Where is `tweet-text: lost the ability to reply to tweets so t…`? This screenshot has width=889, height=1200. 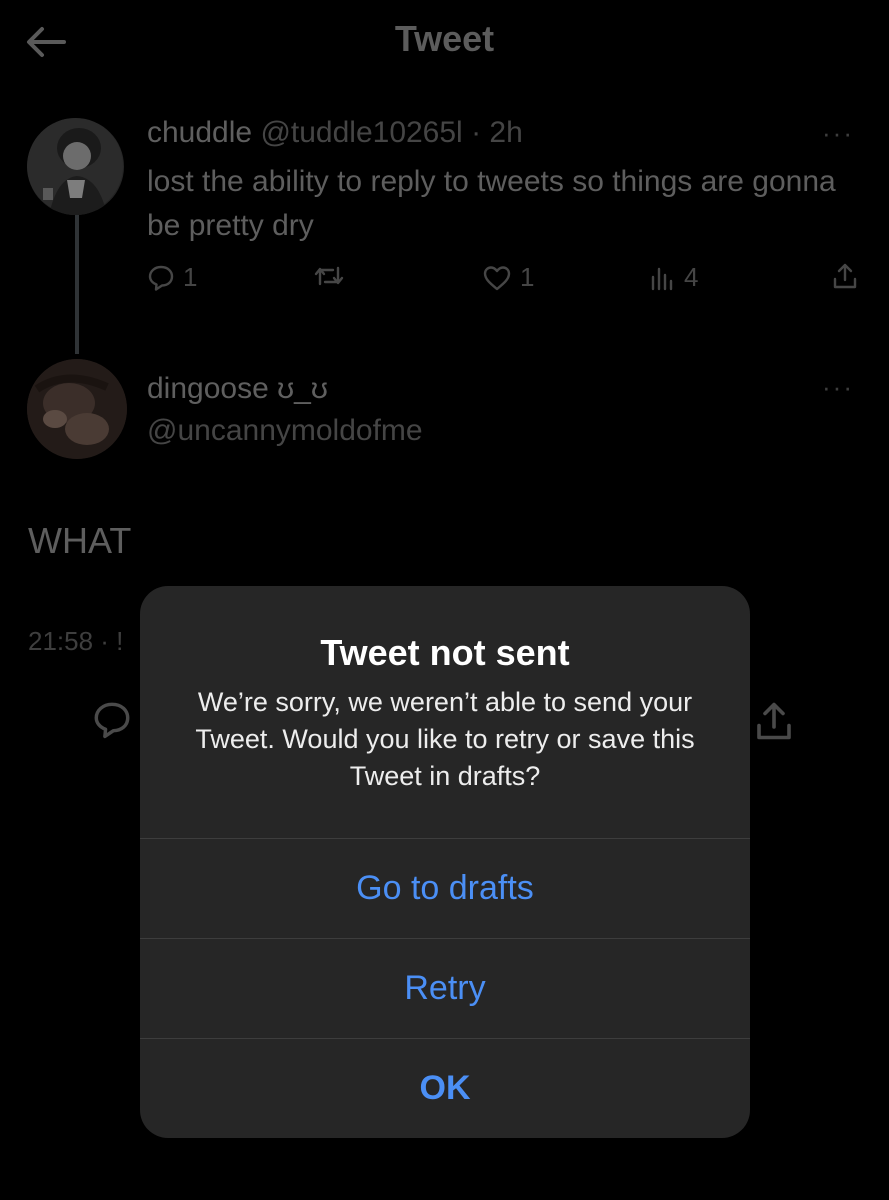
tweet-text: lost the ability to reply to tweets so t… is located at coordinates (491, 203).